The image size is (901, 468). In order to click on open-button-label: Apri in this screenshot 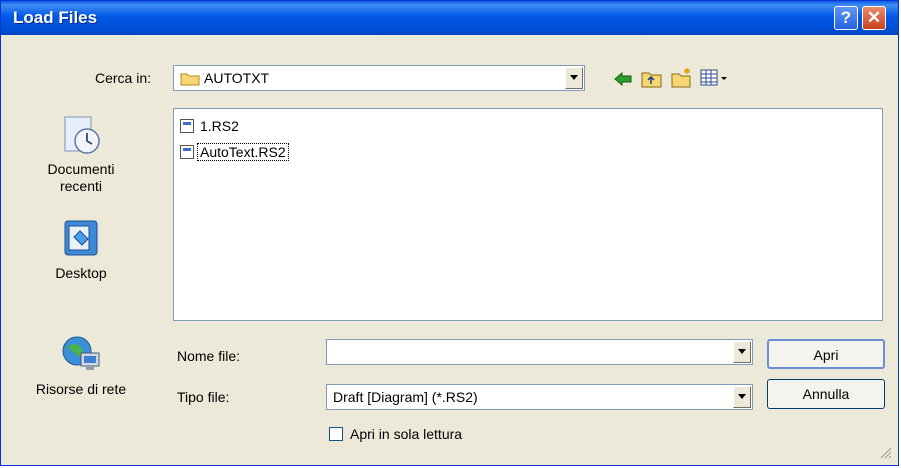, I will do `click(826, 355)`.